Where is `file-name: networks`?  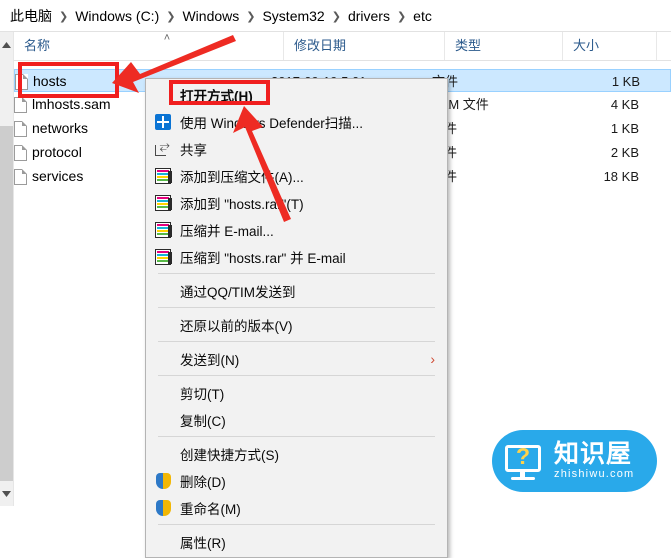 file-name: networks is located at coordinates (60, 128).